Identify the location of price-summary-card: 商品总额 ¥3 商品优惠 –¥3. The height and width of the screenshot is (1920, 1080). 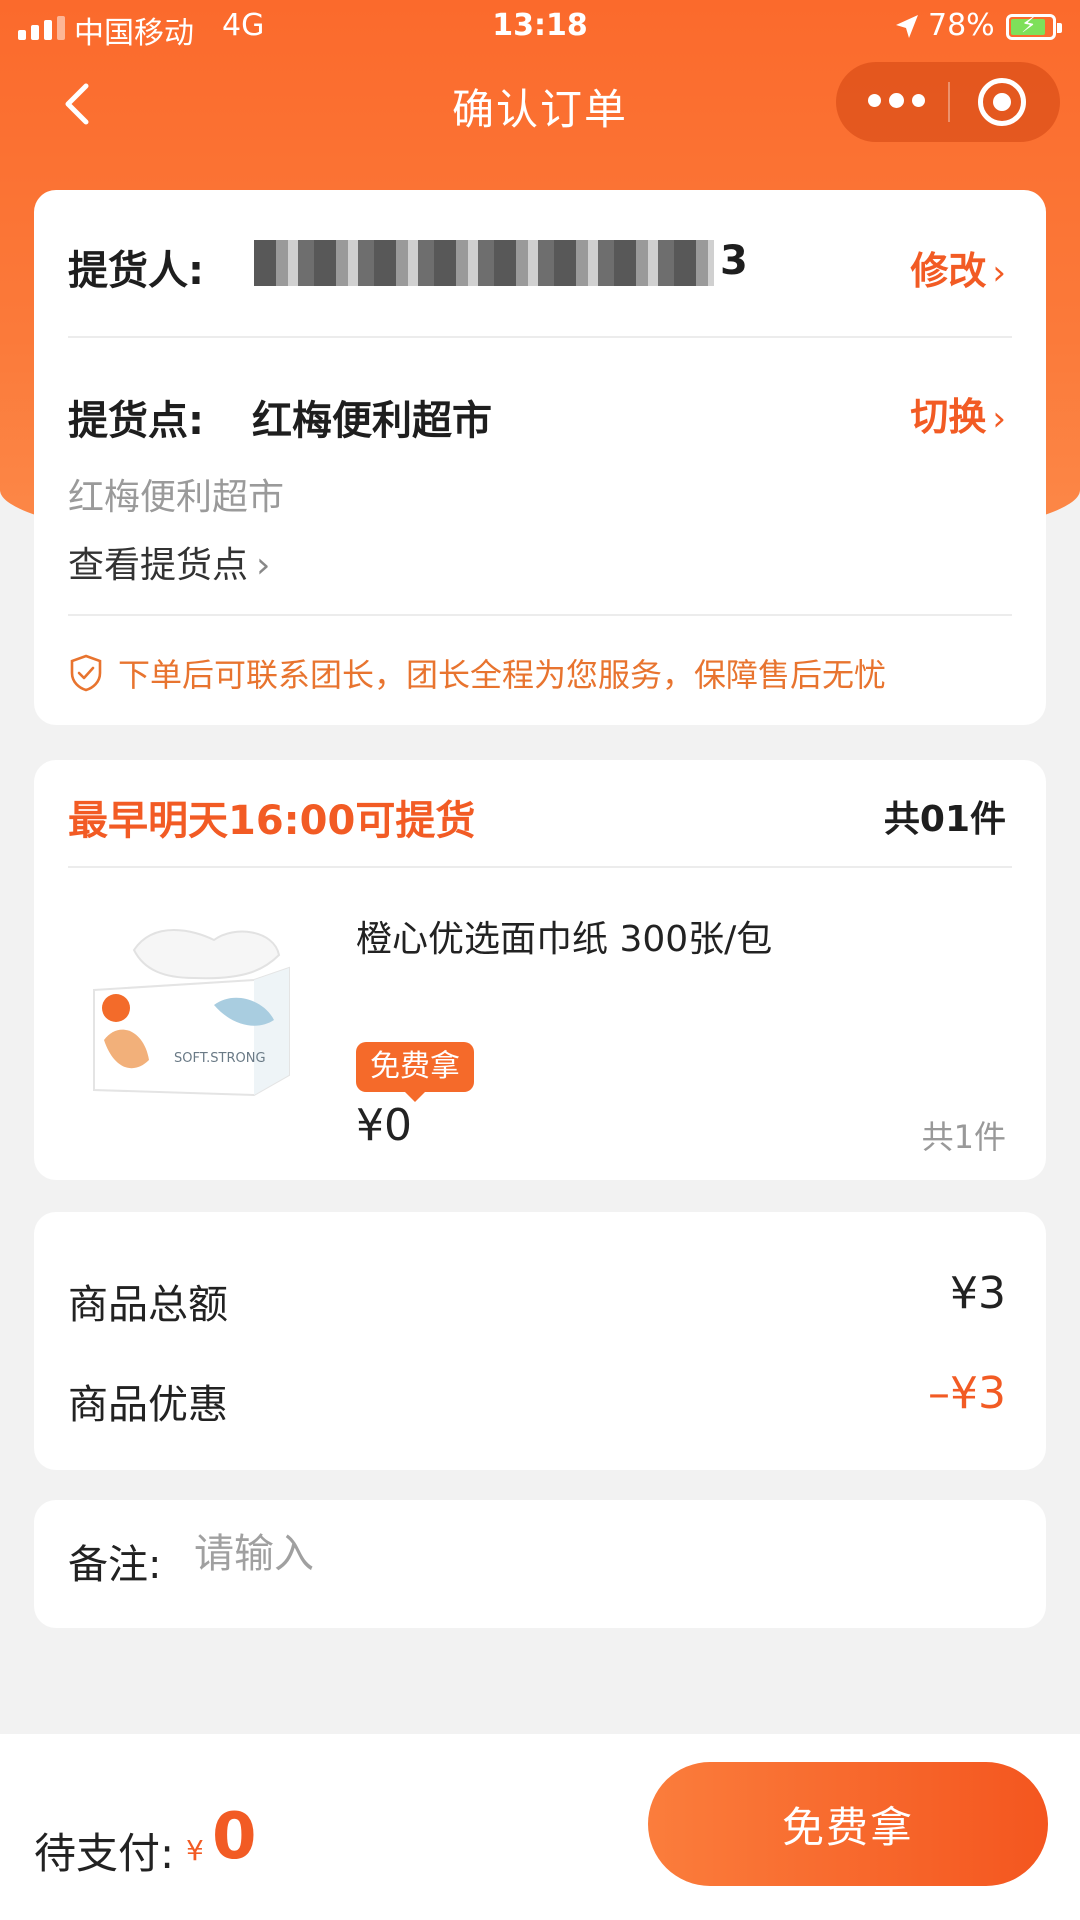
(540, 1341).